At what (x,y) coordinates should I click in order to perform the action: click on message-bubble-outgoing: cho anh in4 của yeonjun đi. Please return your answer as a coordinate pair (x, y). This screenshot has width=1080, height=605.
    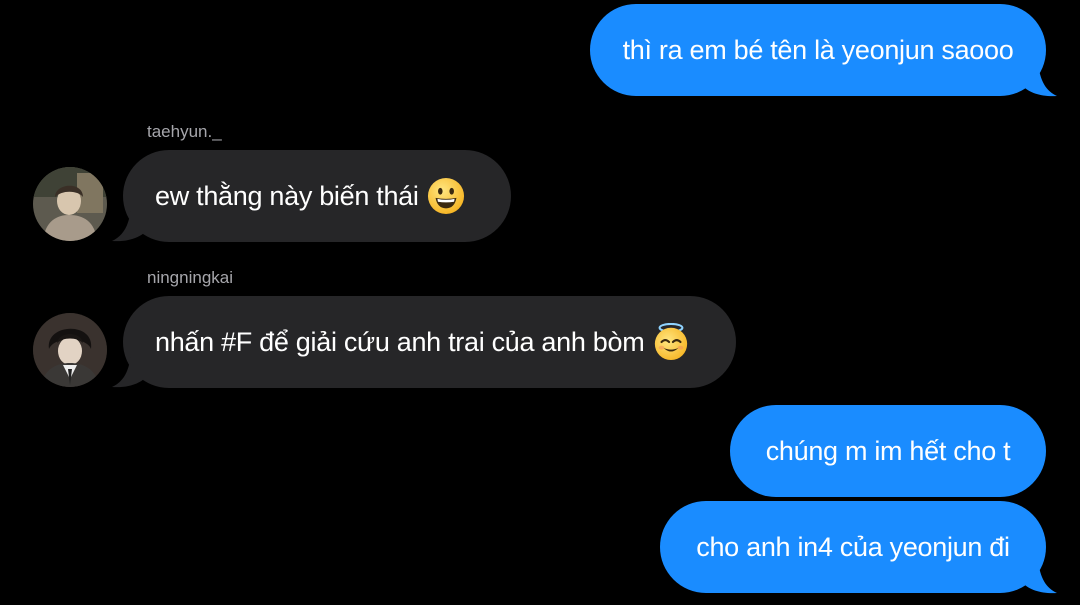
    Looking at the image, I should click on (853, 547).